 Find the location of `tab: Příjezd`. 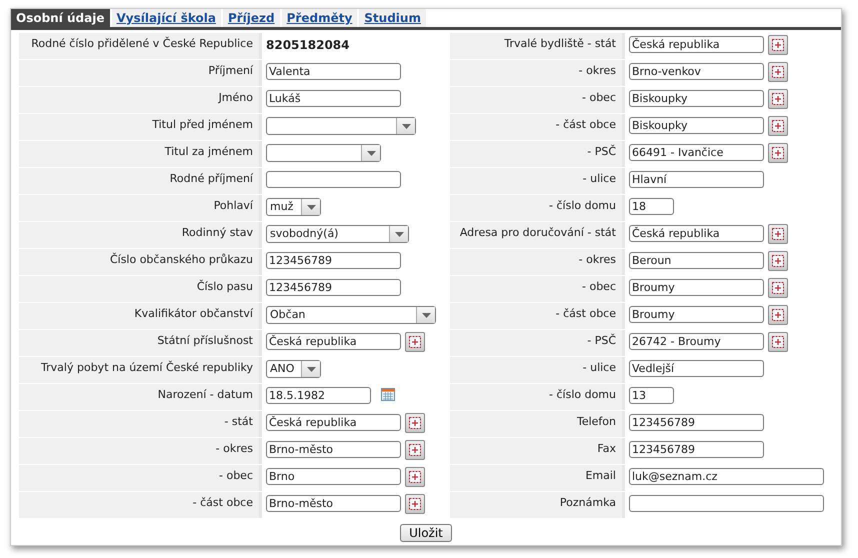

tab: Příjezd is located at coordinates (251, 18).